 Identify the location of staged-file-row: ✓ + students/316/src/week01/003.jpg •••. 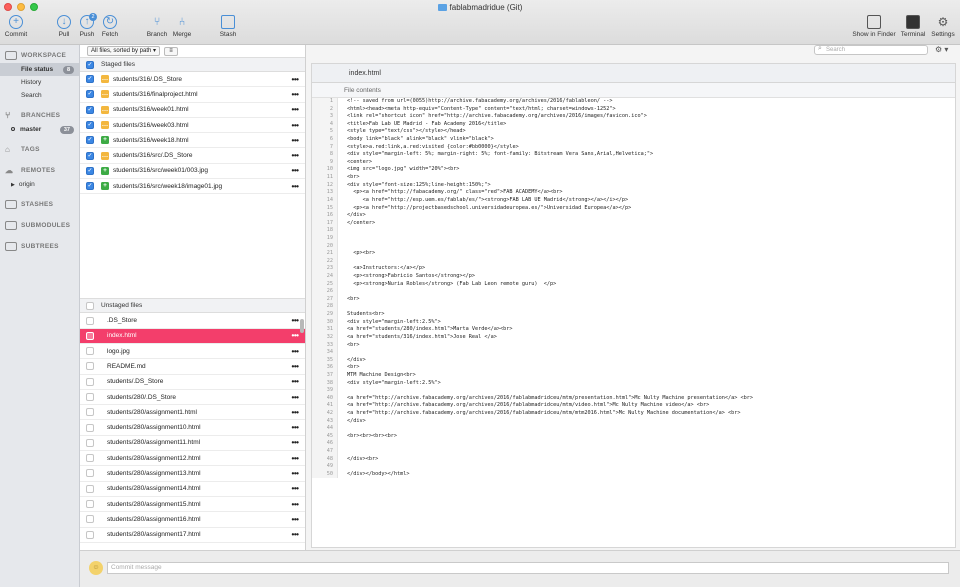
(192, 172).